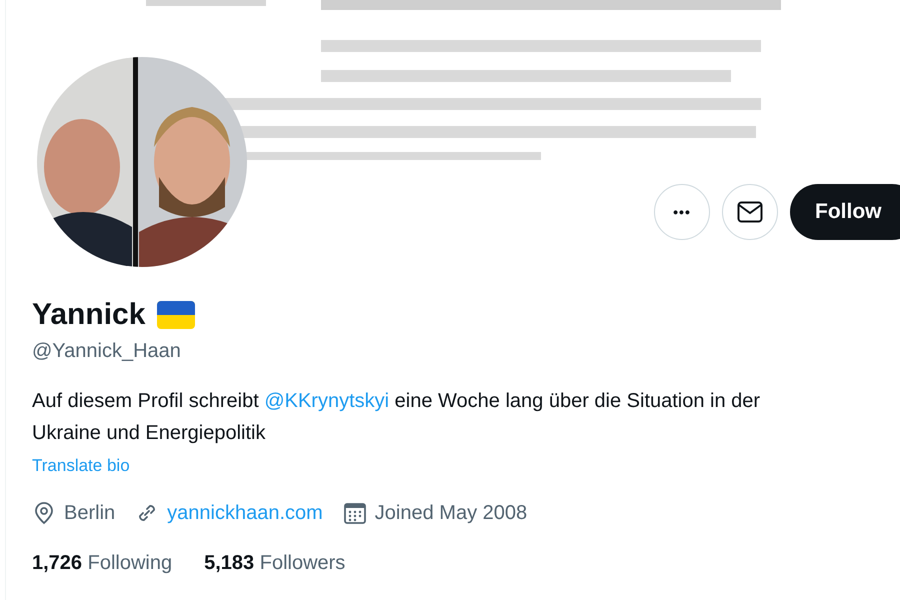  I want to click on follow-button: Follow, so click(845, 212).